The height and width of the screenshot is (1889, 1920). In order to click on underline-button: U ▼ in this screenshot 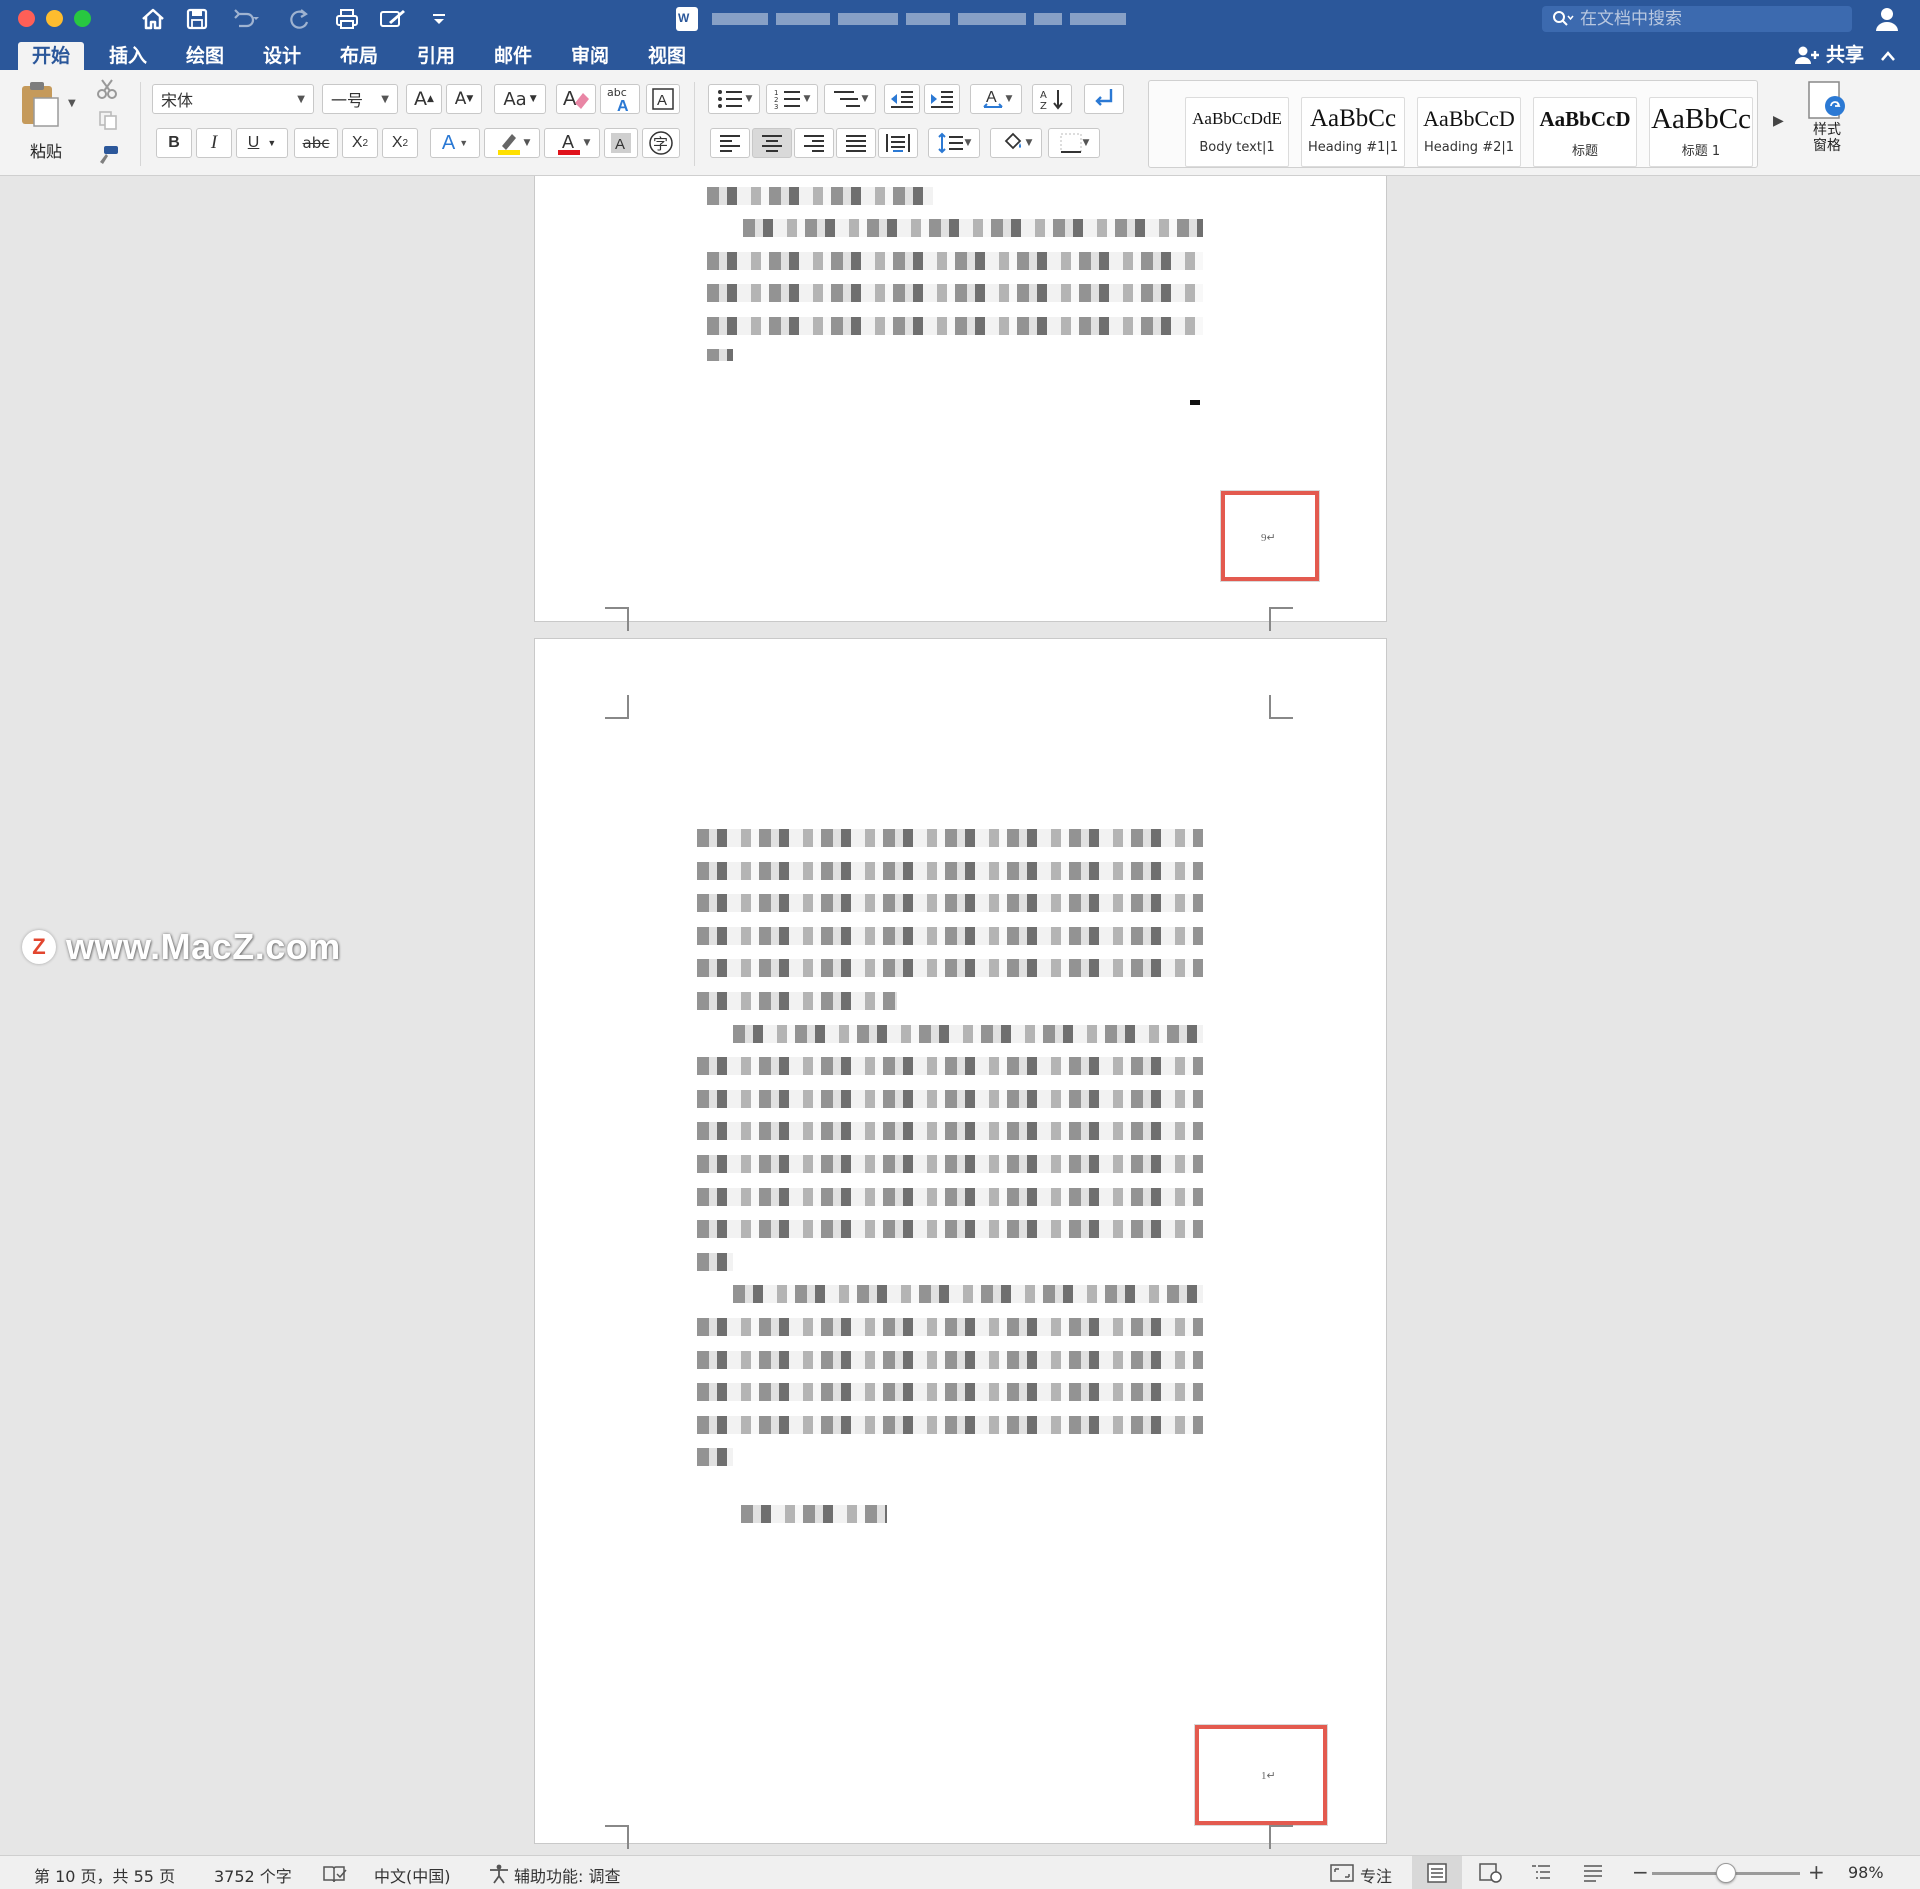, I will do `click(262, 143)`.